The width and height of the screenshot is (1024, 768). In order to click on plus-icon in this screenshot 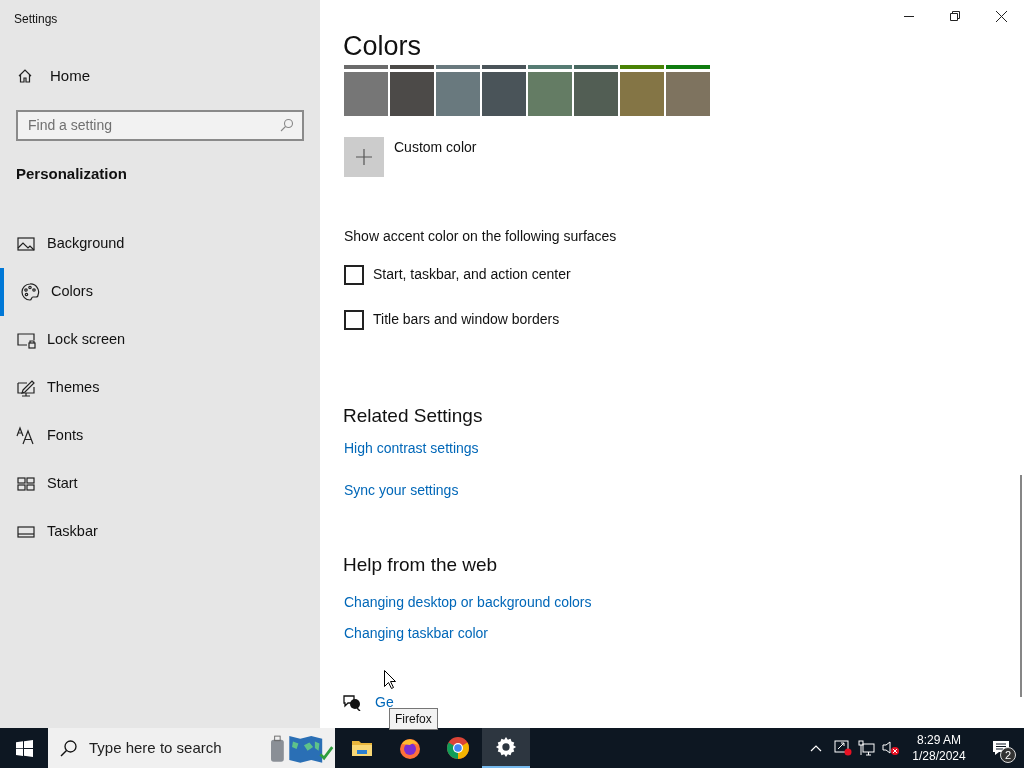, I will do `click(364, 157)`.